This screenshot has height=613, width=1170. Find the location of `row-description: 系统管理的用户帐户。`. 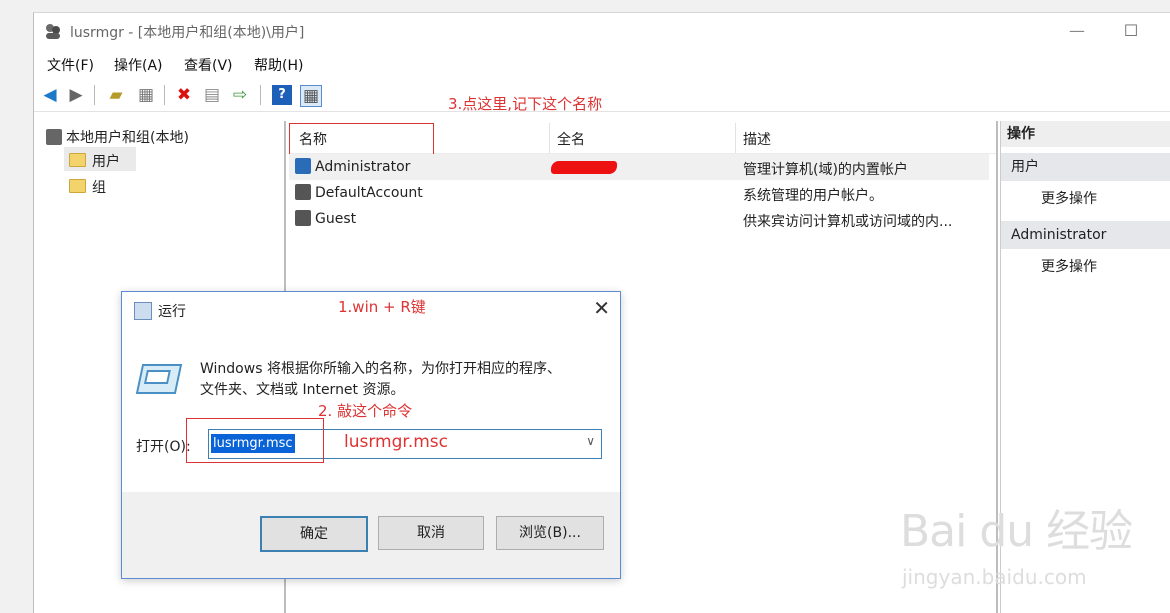

row-description: 系统管理的用户帐户。 is located at coordinates (813, 196).